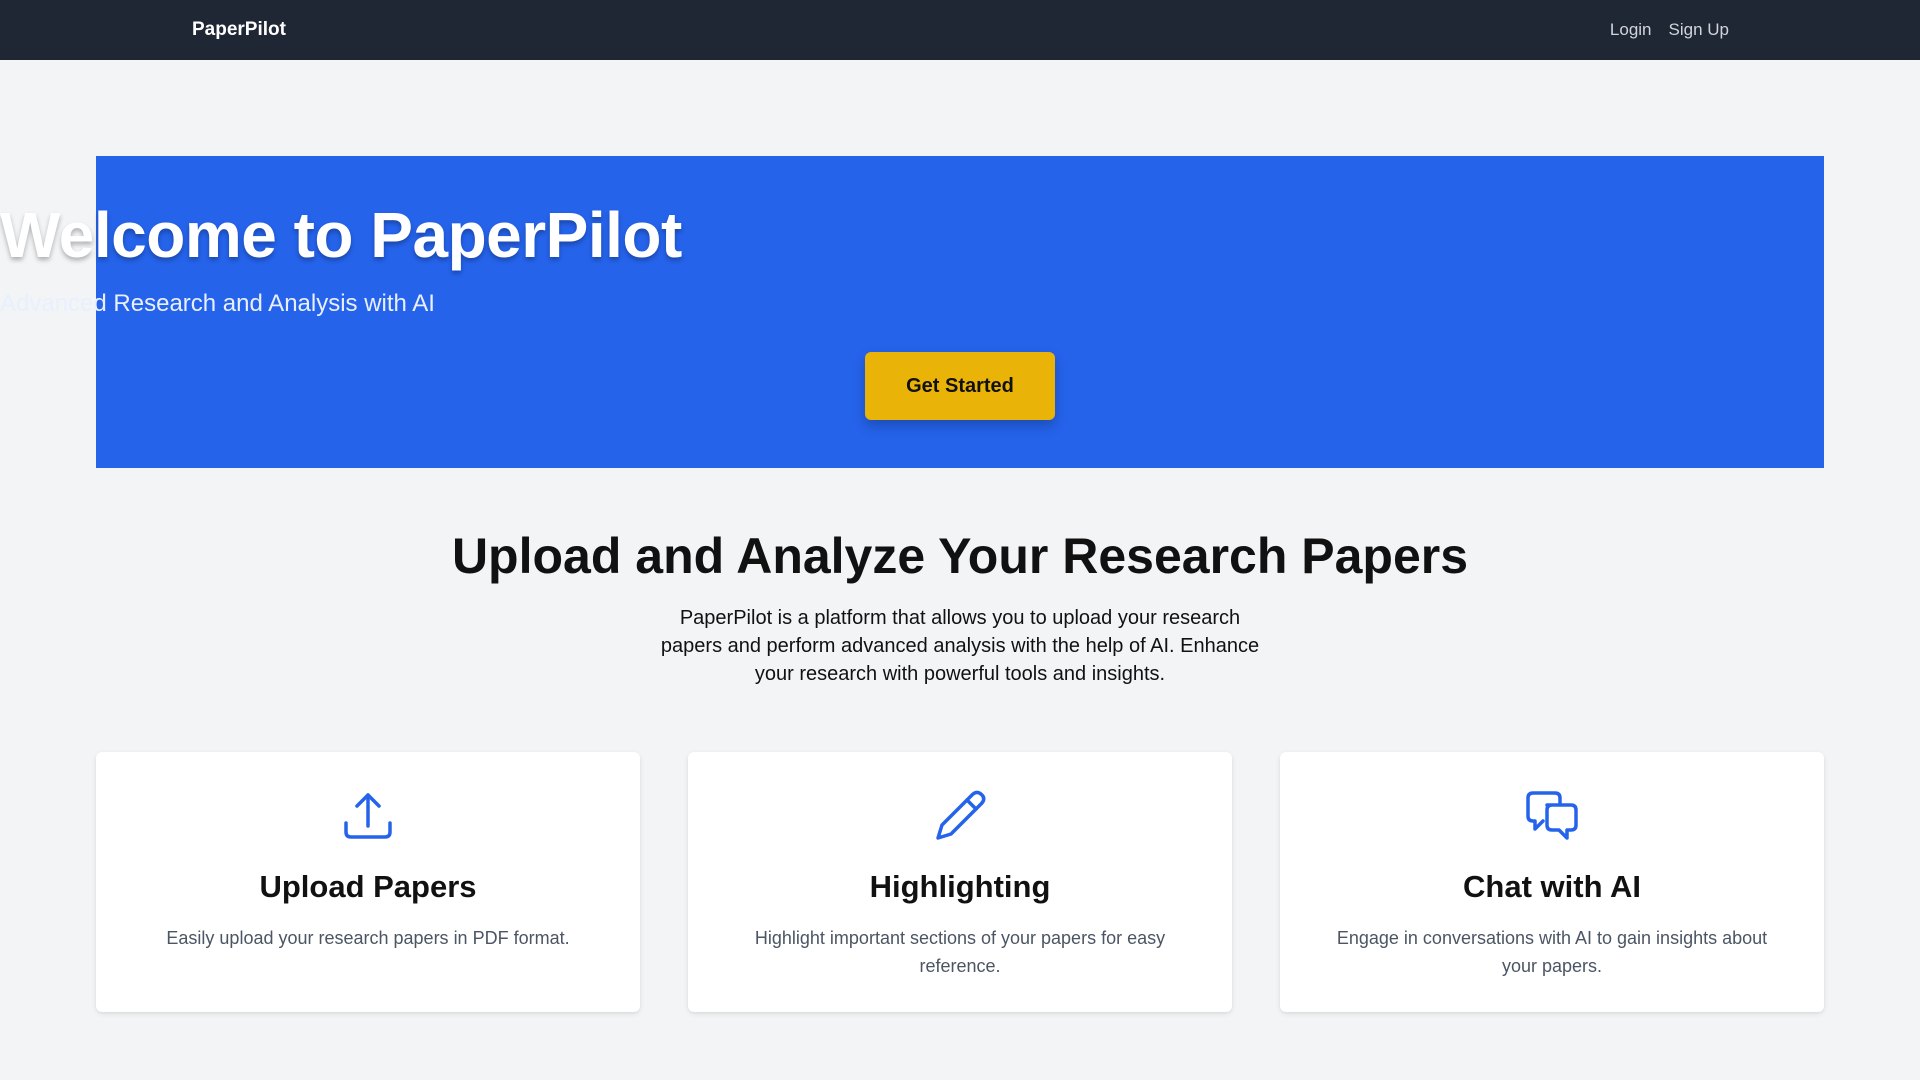 This screenshot has height=1080, width=1920. I want to click on signup-link: Sign Up, so click(1699, 30).